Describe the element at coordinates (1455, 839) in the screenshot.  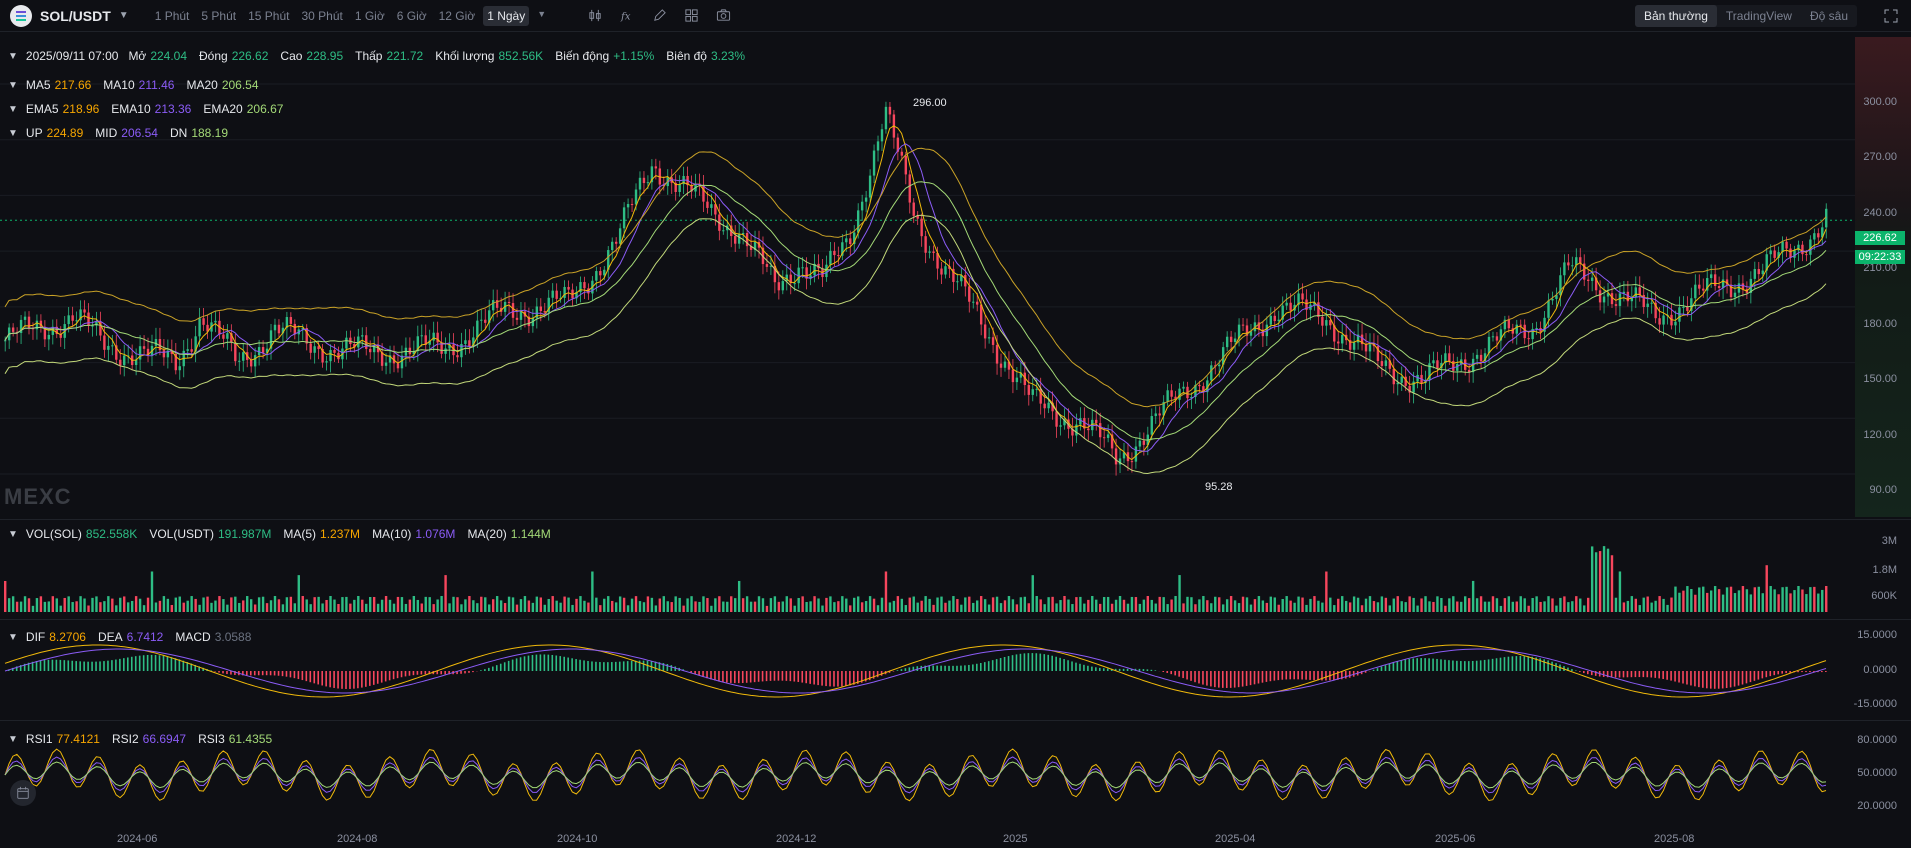
I see `x-axis-label: 2025-06` at that location.